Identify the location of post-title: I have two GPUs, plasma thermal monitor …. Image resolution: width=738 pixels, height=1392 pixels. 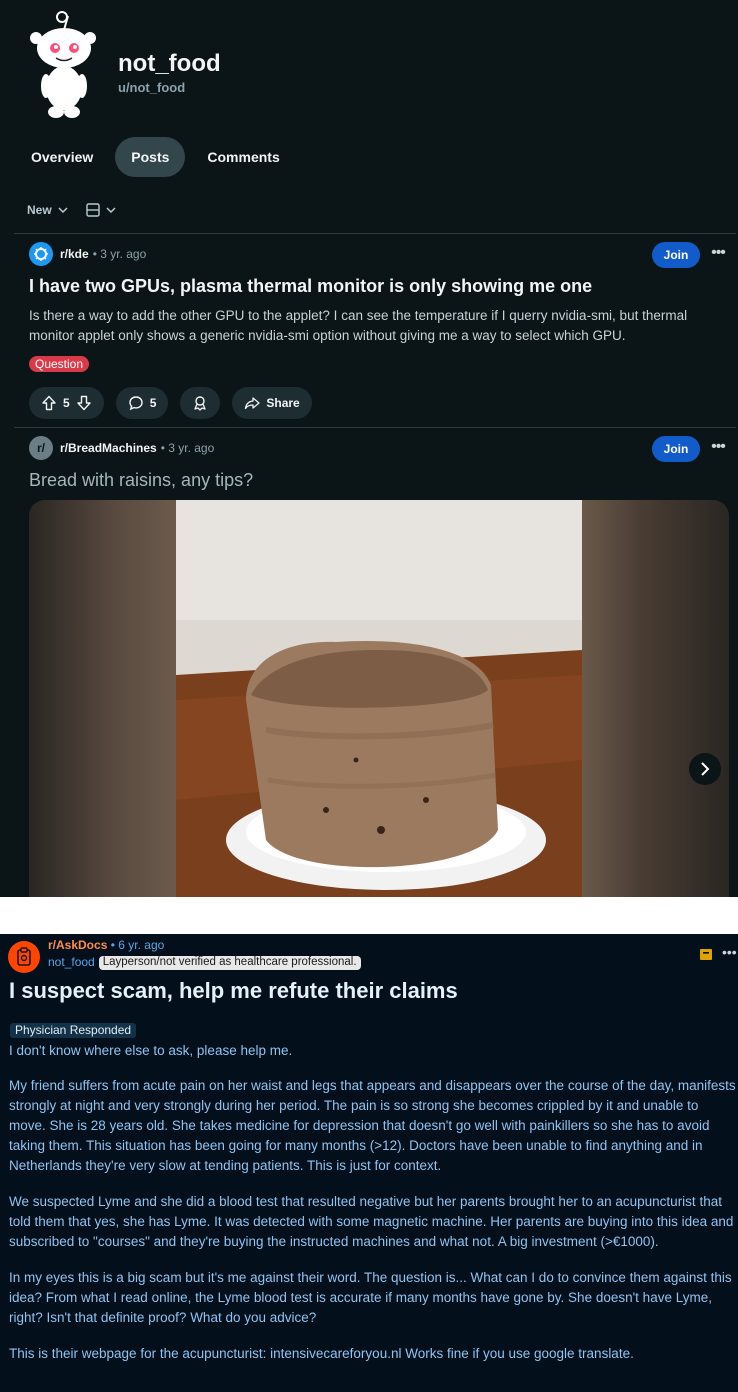
(310, 286).